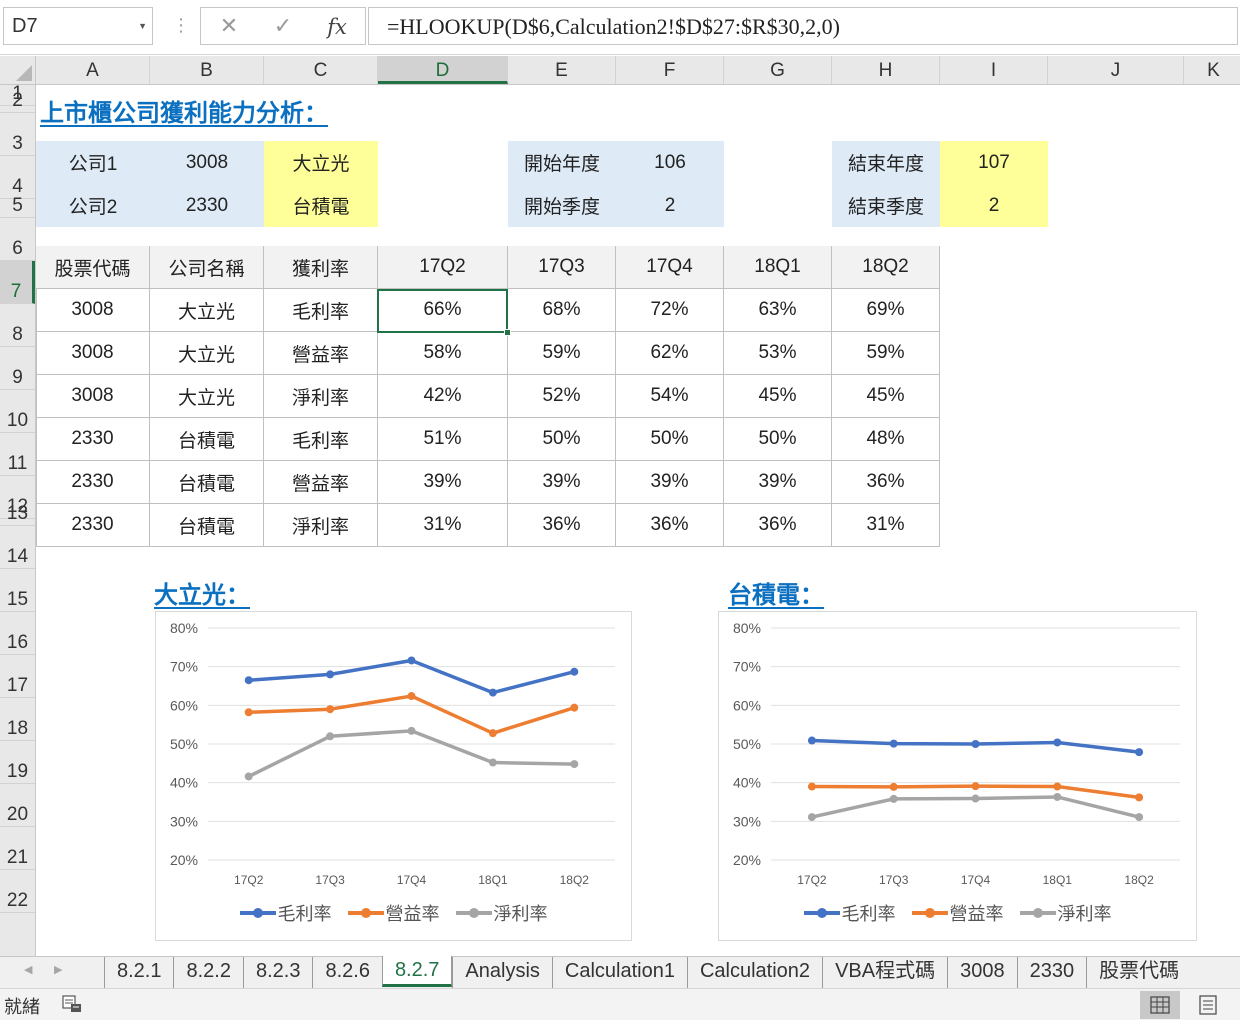 Image resolution: width=1240 pixels, height=1020 pixels. What do you see at coordinates (884, 972) in the screenshot?
I see `sheet-tab: VBA程式碼` at bounding box center [884, 972].